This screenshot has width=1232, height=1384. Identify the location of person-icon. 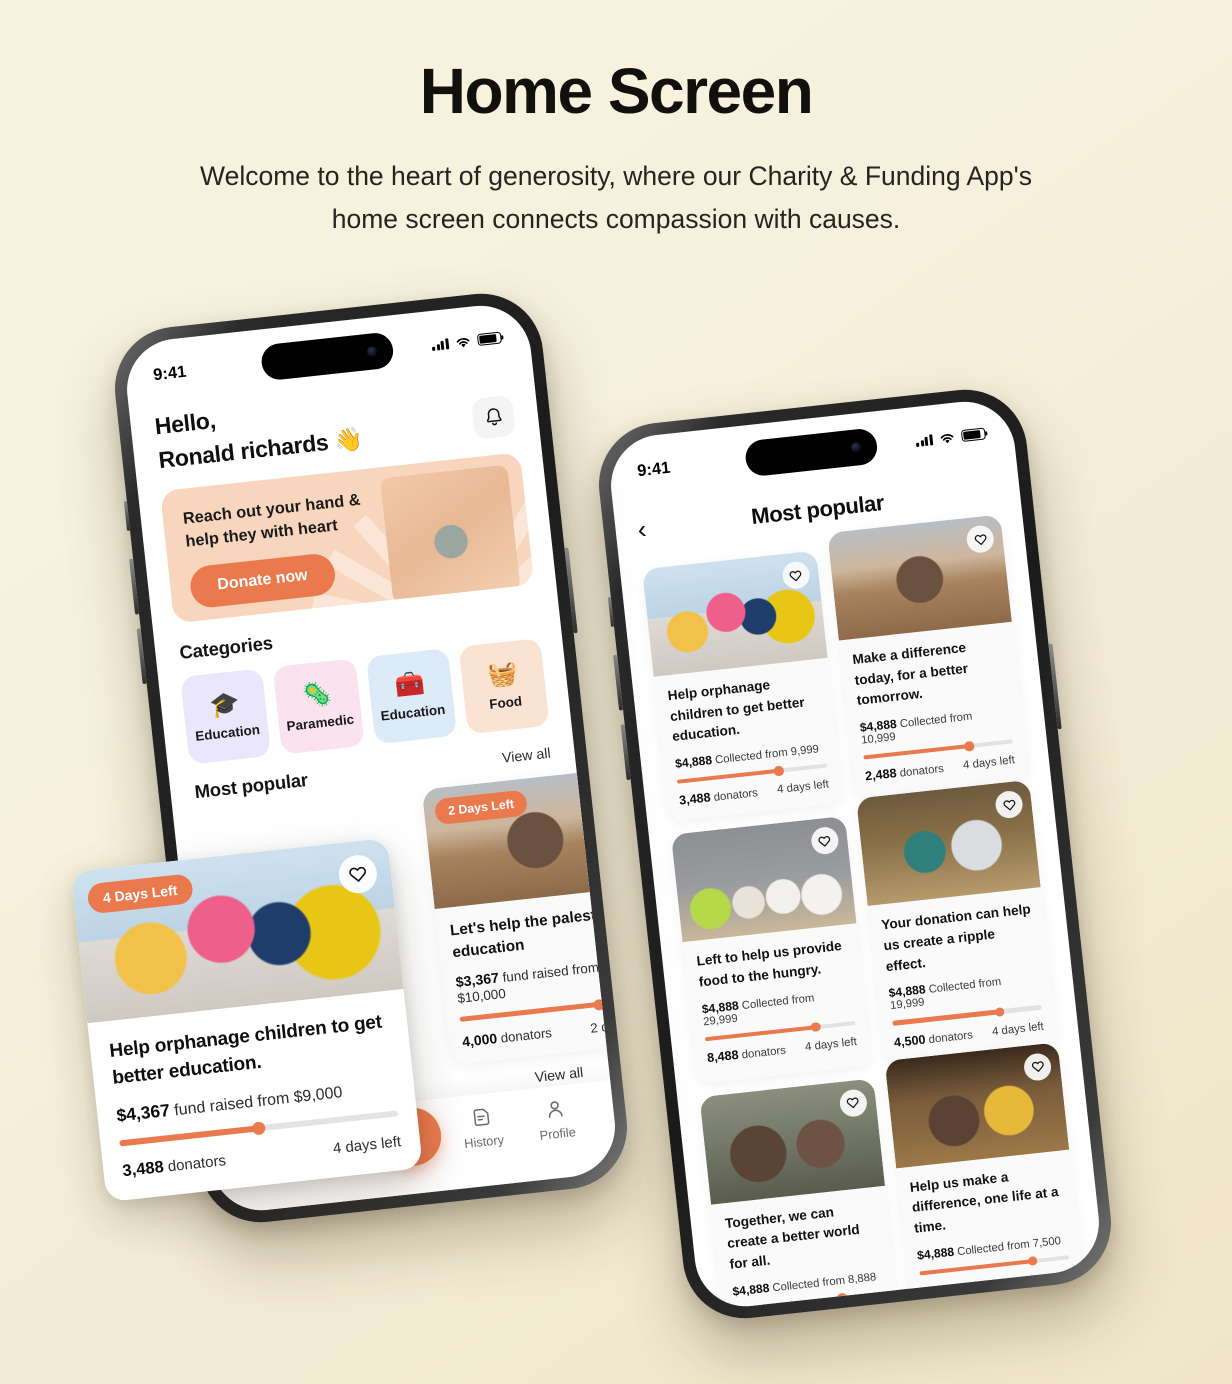
(555, 1110).